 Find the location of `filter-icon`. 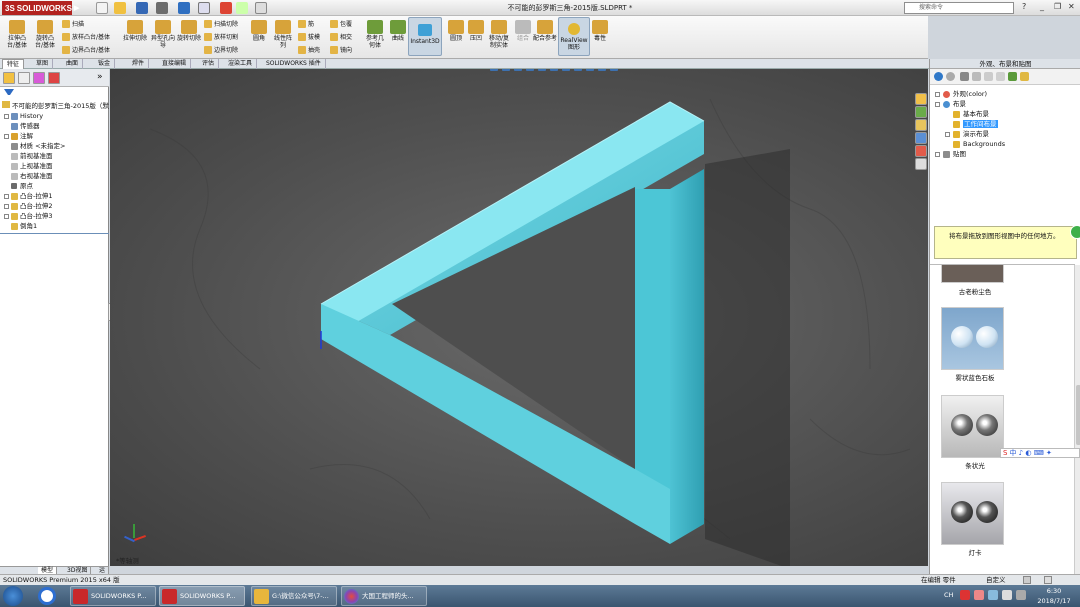

filter-icon is located at coordinates (9, 93).